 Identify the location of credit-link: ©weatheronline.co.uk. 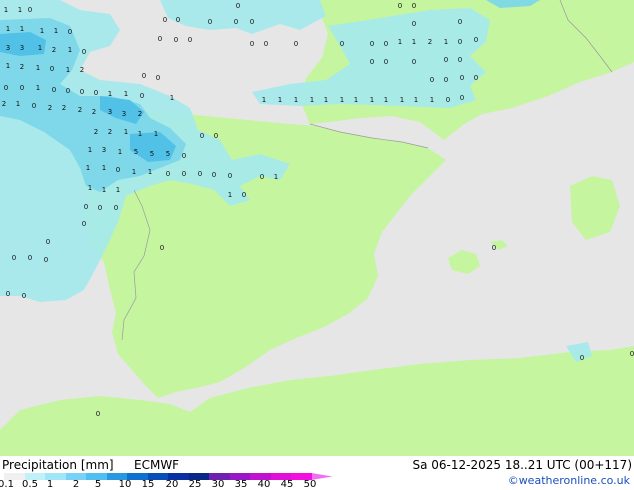
(569, 481).